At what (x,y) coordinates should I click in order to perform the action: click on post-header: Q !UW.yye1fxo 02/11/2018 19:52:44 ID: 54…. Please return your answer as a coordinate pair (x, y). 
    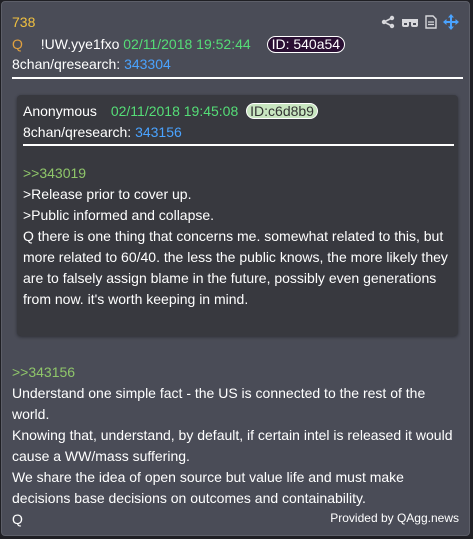
    Looking at the image, I should click on (179, 44).